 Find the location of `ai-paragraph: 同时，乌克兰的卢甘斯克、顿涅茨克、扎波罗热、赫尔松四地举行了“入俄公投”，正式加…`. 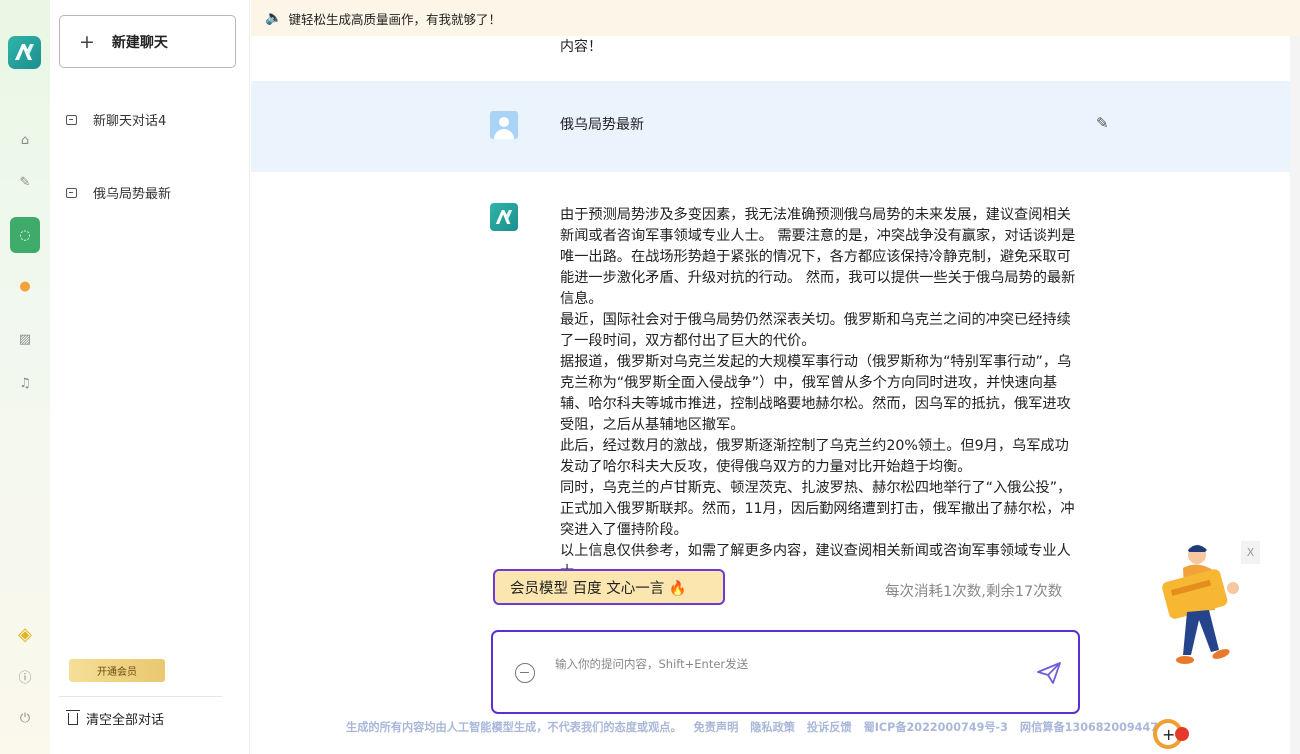

ai-paragraph: 同时，乌克兰的卢甘斯克、顿涅茨克、扎波罗热、赫尔松四地举行了“入俄公投”，正式加… is located at coordinates (817, 509).